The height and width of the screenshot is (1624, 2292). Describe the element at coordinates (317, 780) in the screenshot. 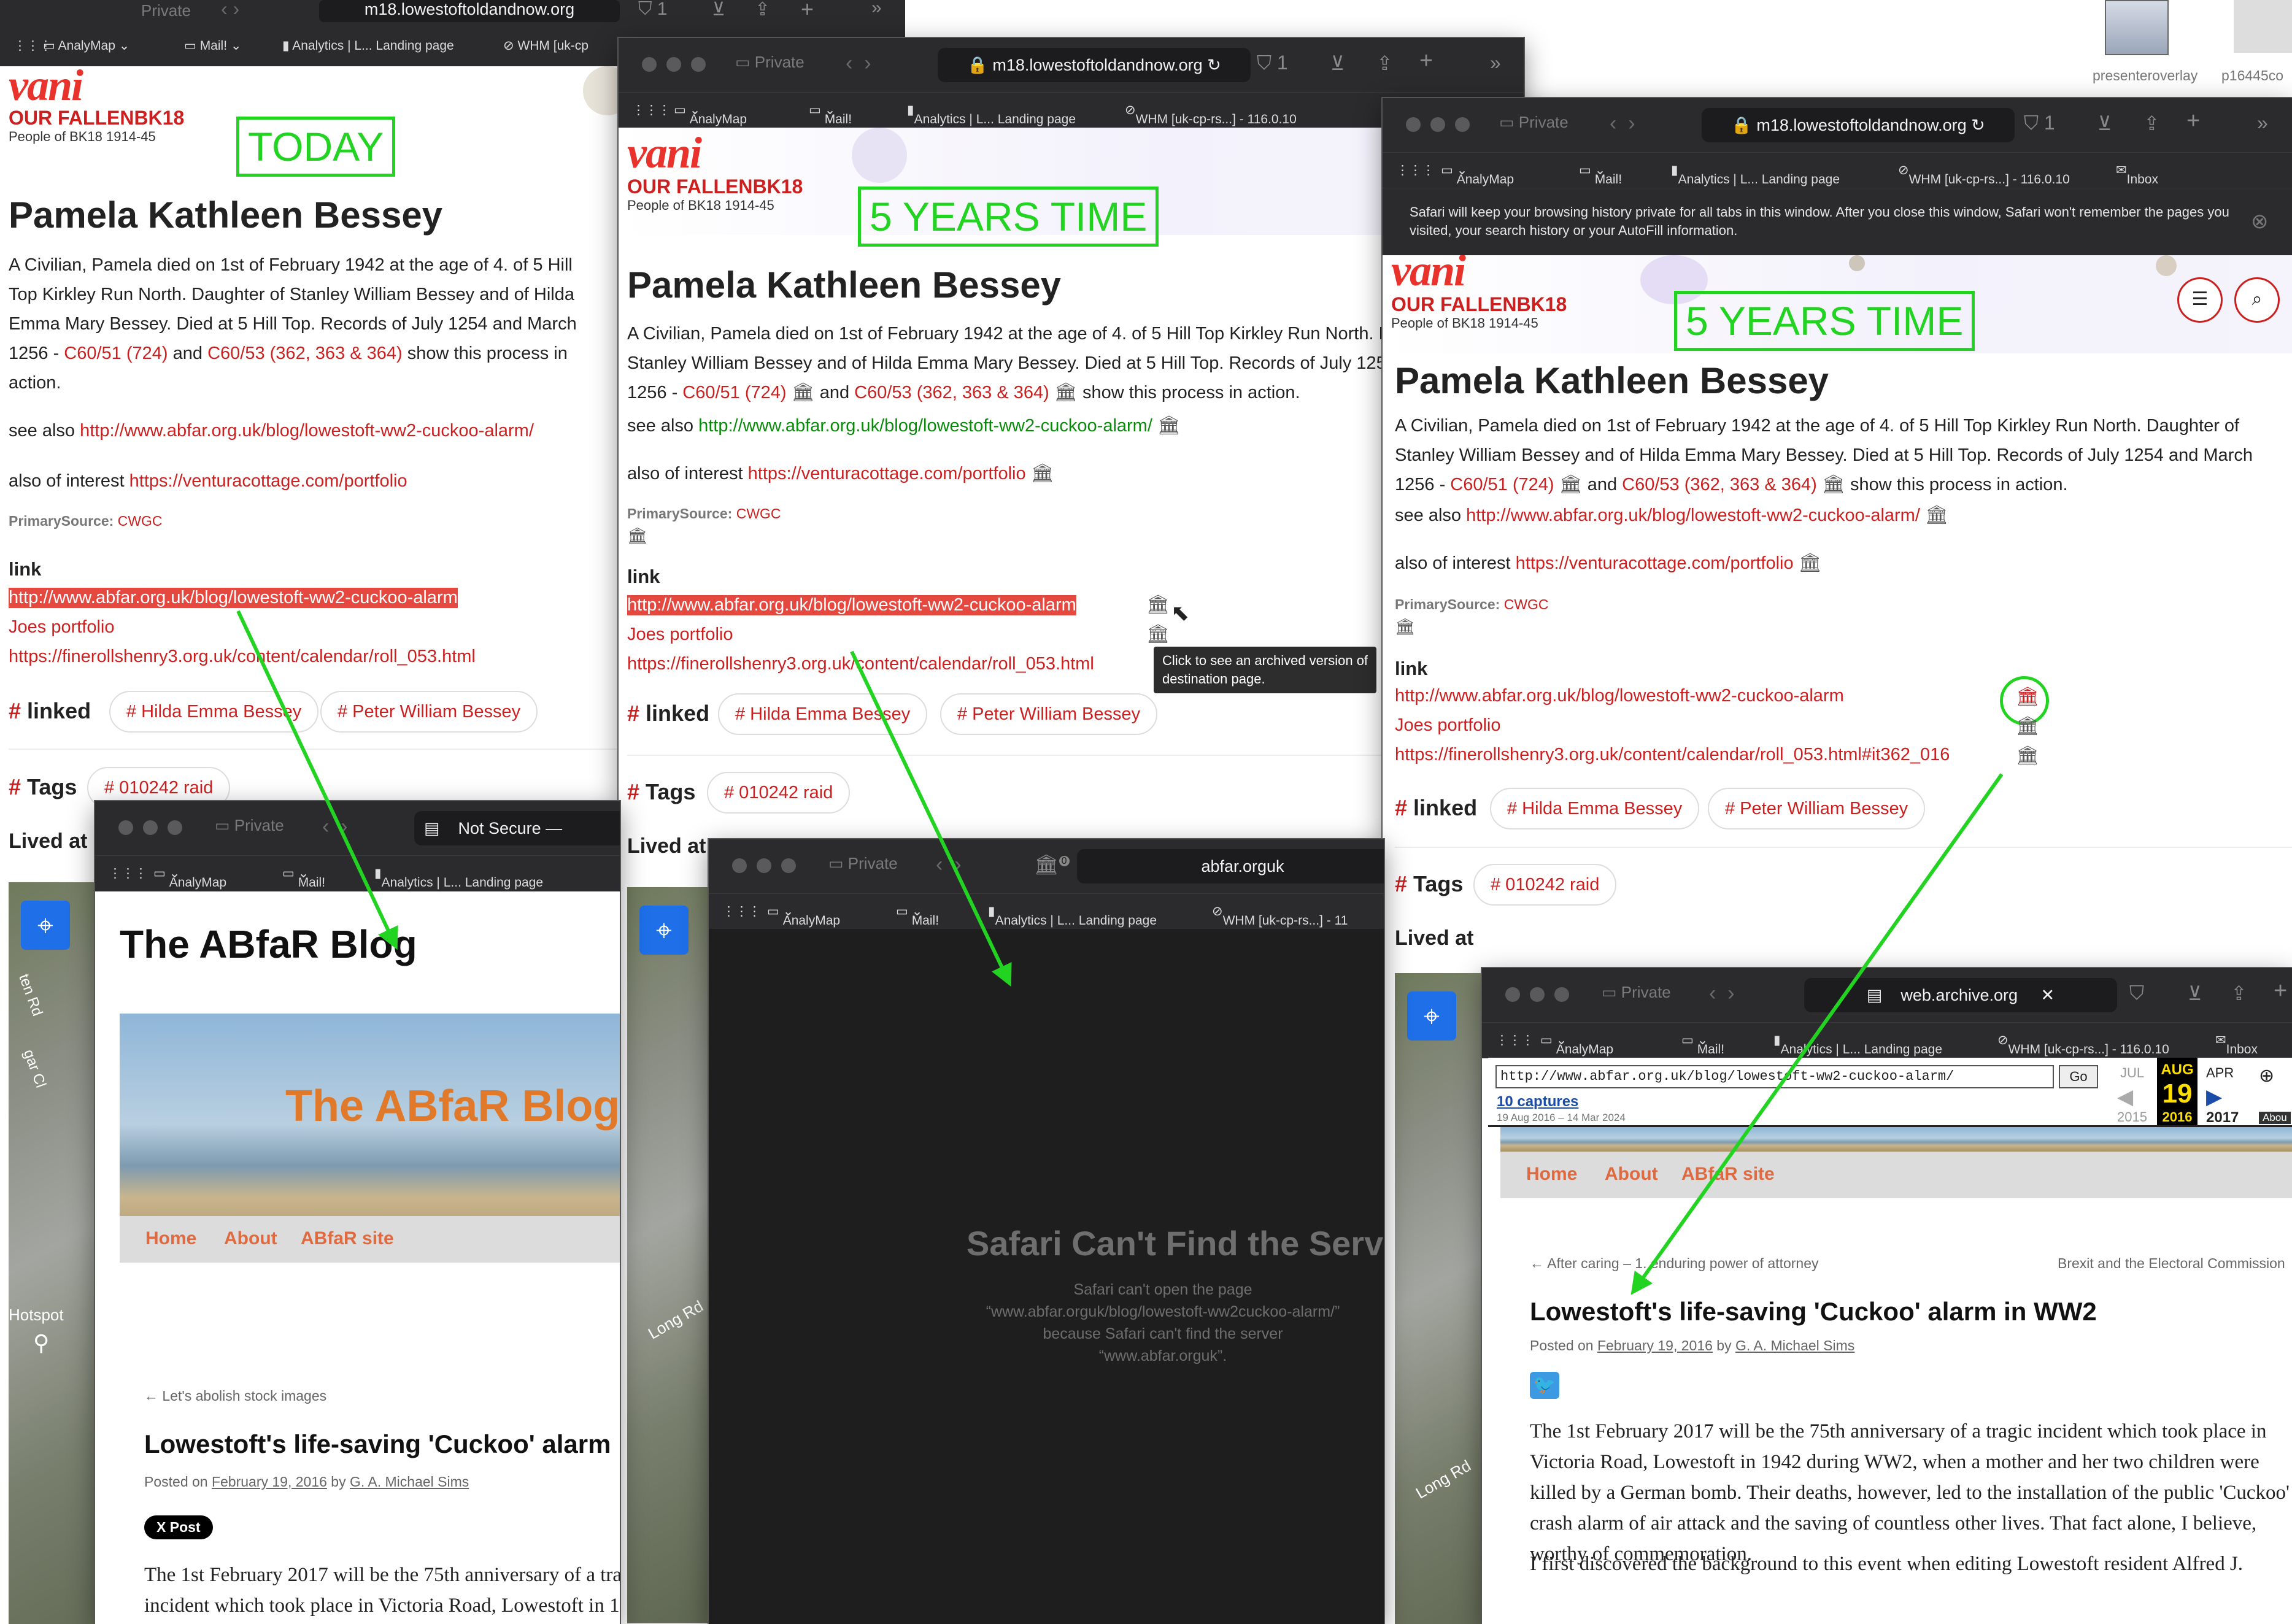

I see `arrow-today-to-blog` at that location.